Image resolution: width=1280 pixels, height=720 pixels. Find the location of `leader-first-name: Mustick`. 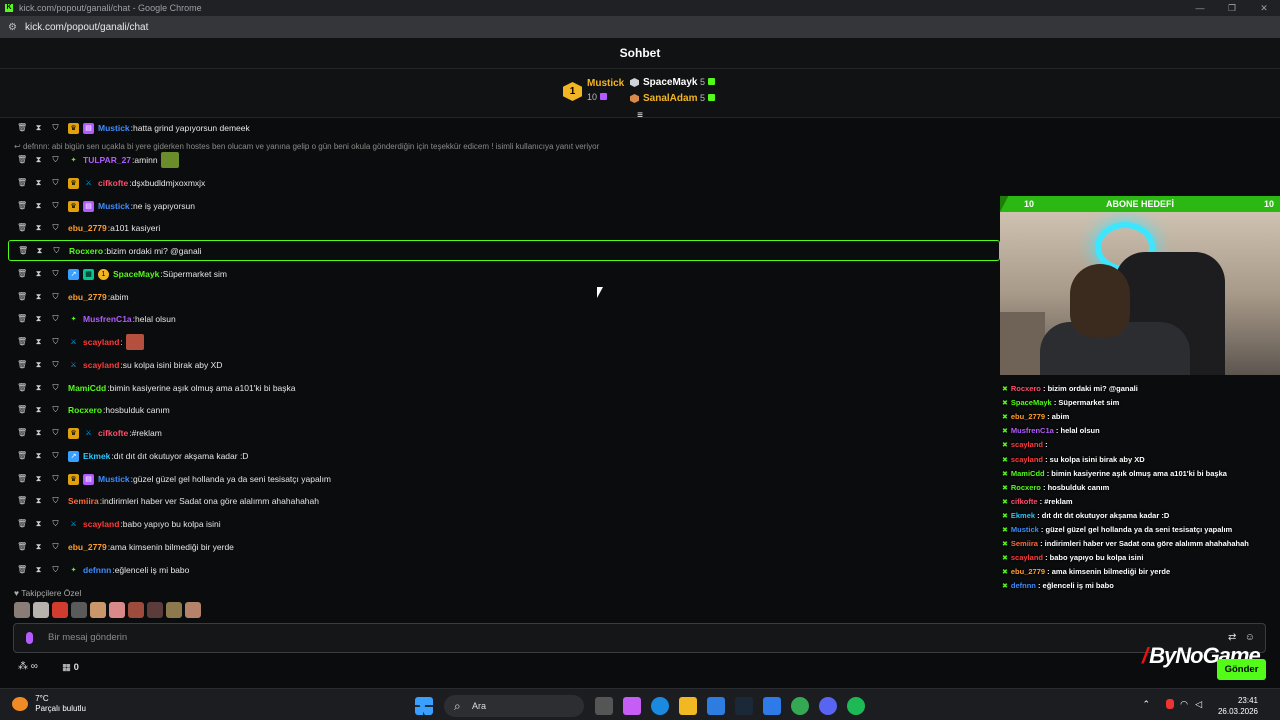

leader-first-name: Mustick is located at coordinates (605, 83).